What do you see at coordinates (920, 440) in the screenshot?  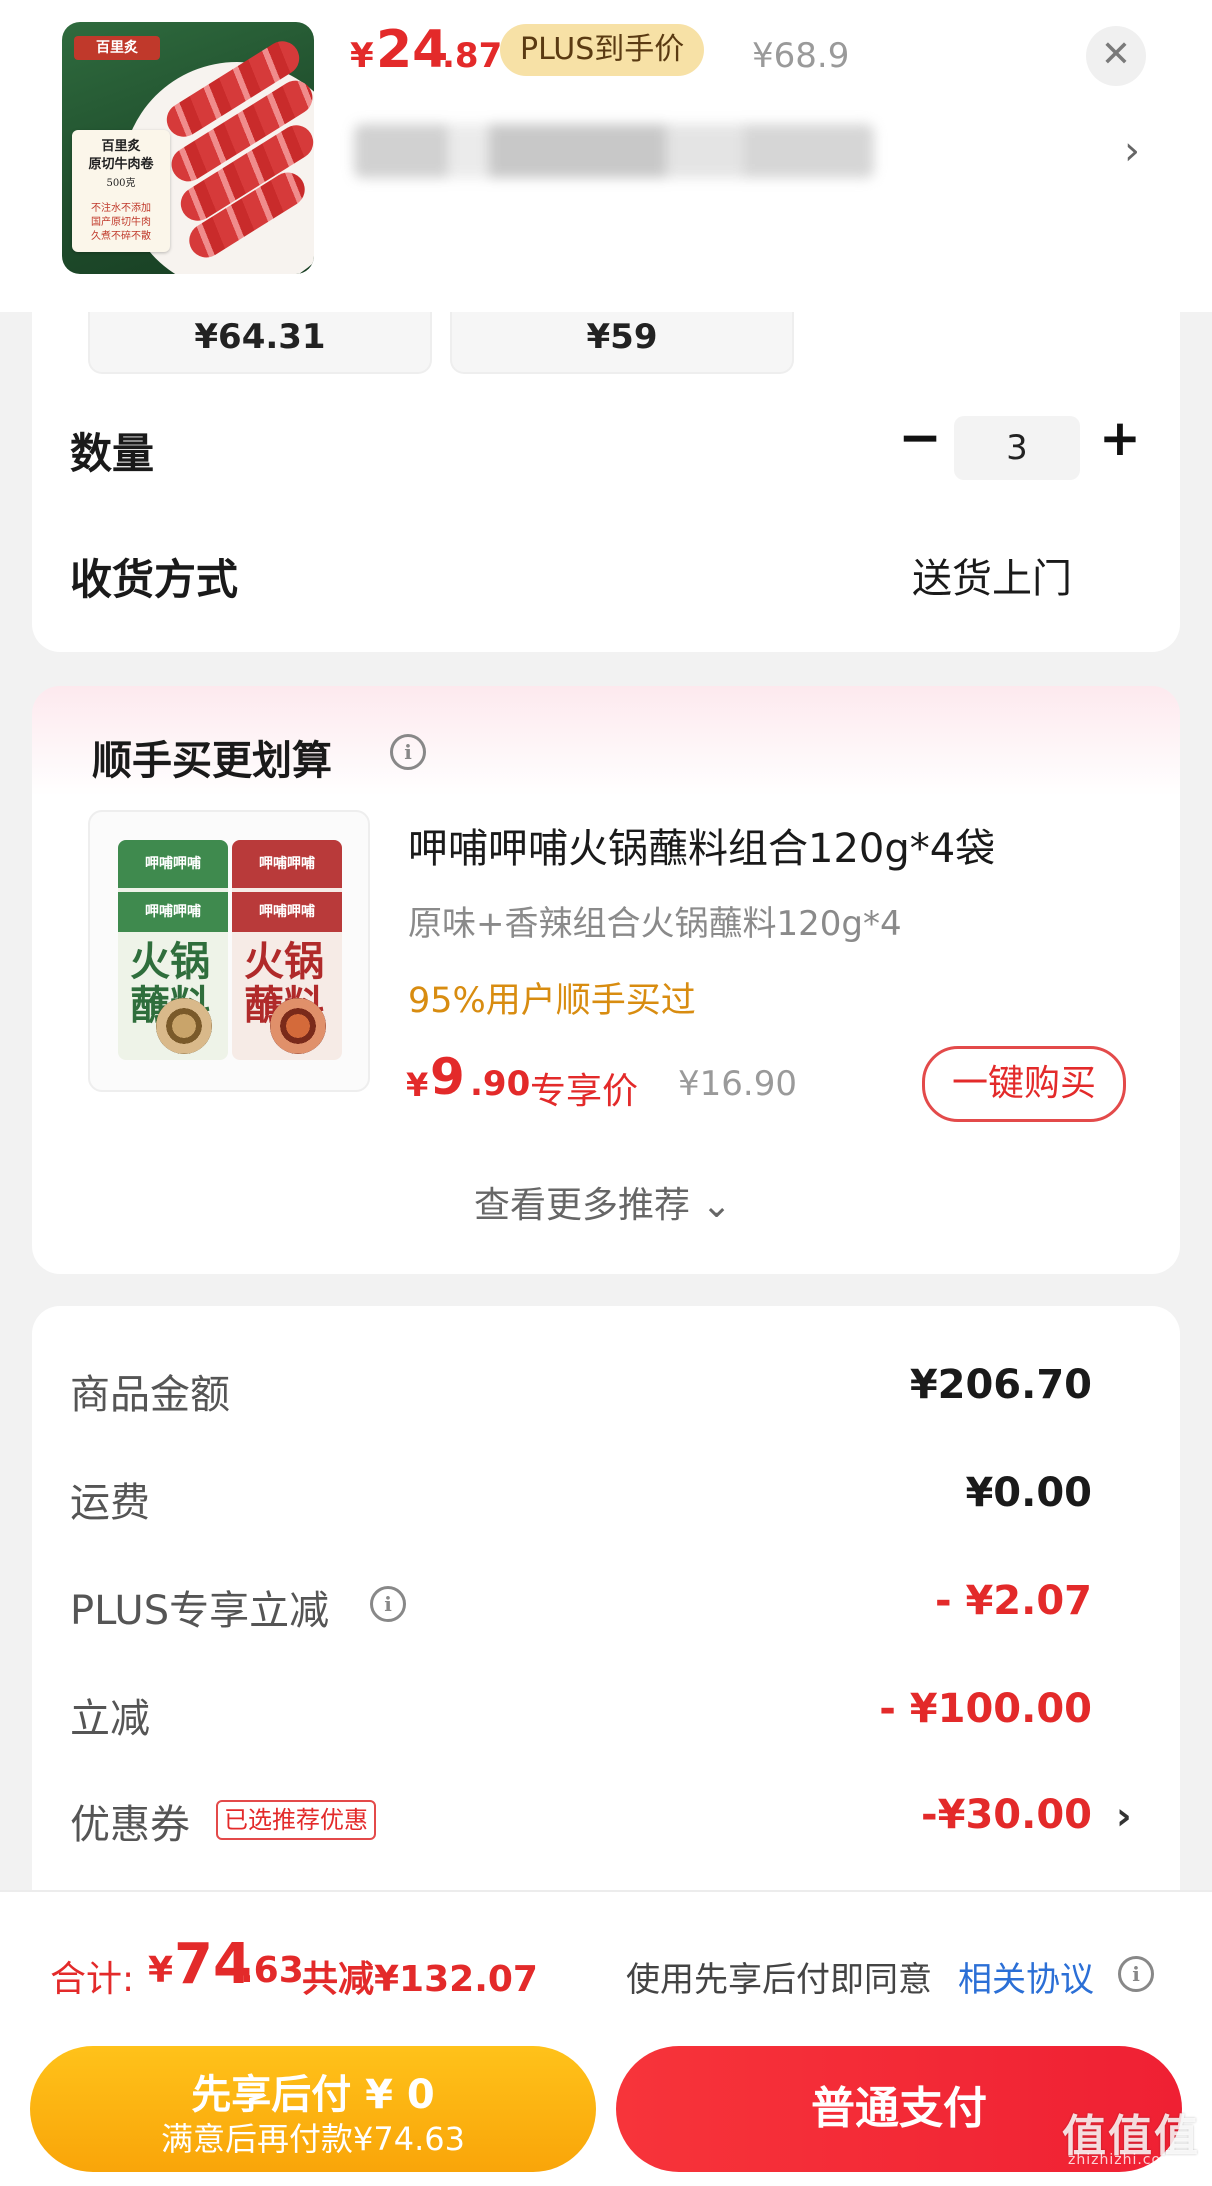 I see `quantity-decrement-button: −` at bounding box center [920, 440].